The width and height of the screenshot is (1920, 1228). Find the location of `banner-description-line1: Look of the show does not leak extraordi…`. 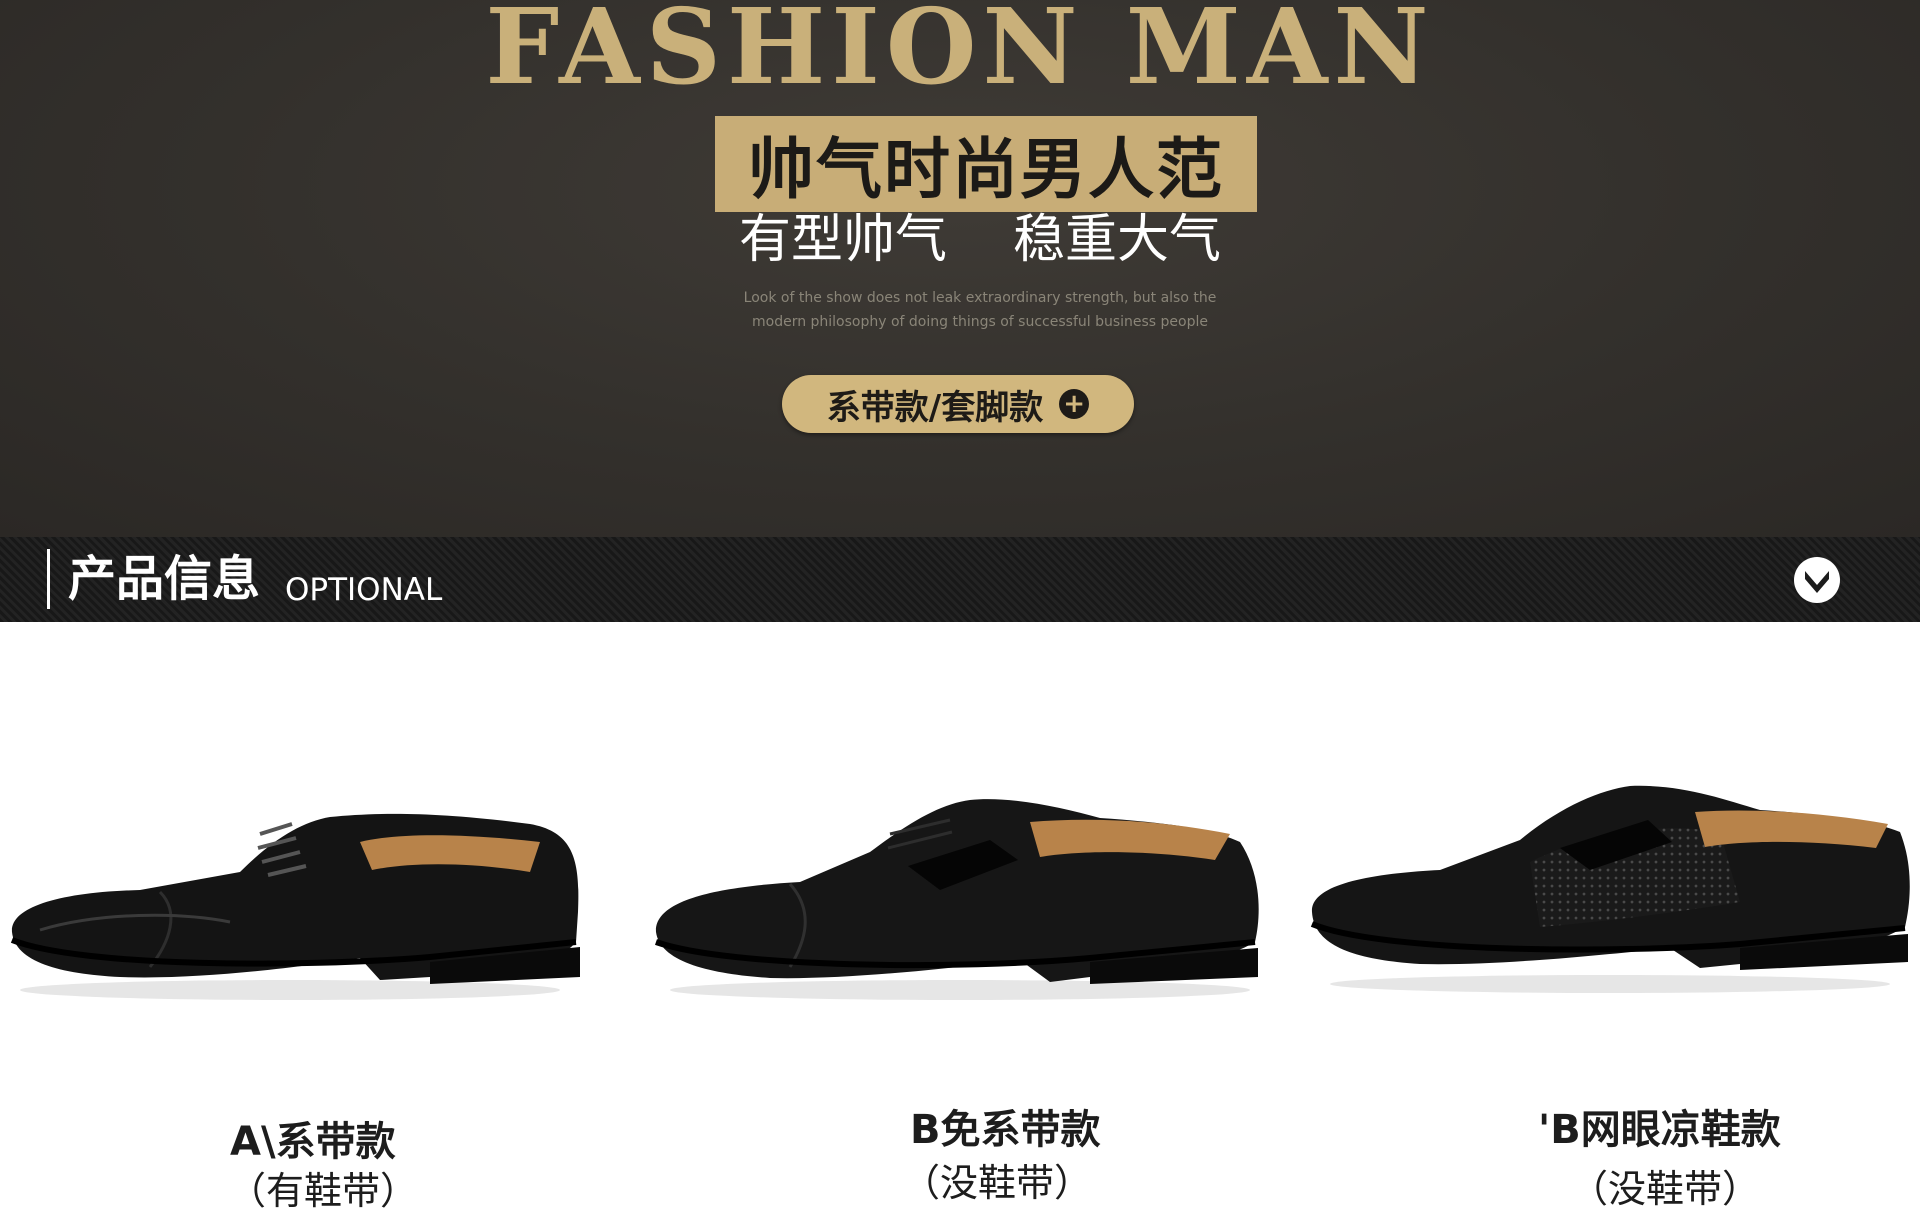

banner-description-line1: Look of the show does not leak extraordi… is located at coordinates (980, 298).